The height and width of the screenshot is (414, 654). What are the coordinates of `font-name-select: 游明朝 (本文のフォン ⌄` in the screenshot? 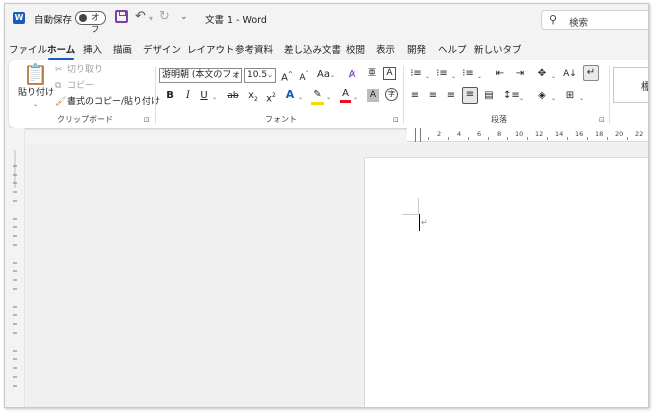 It's located at (200, 75).